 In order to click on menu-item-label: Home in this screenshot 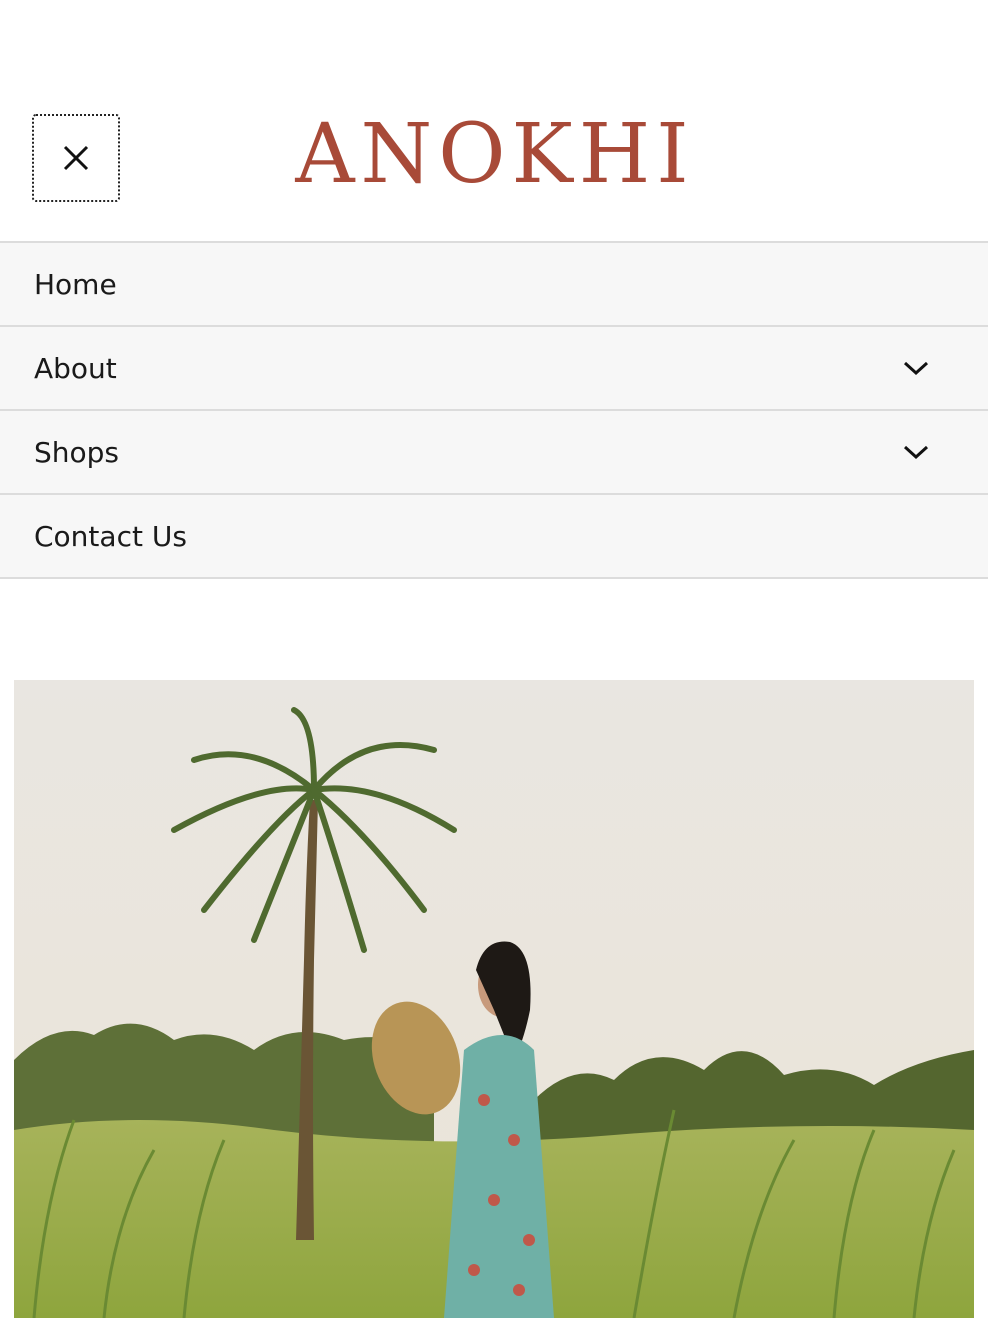, I will do `click(75, 284)`.